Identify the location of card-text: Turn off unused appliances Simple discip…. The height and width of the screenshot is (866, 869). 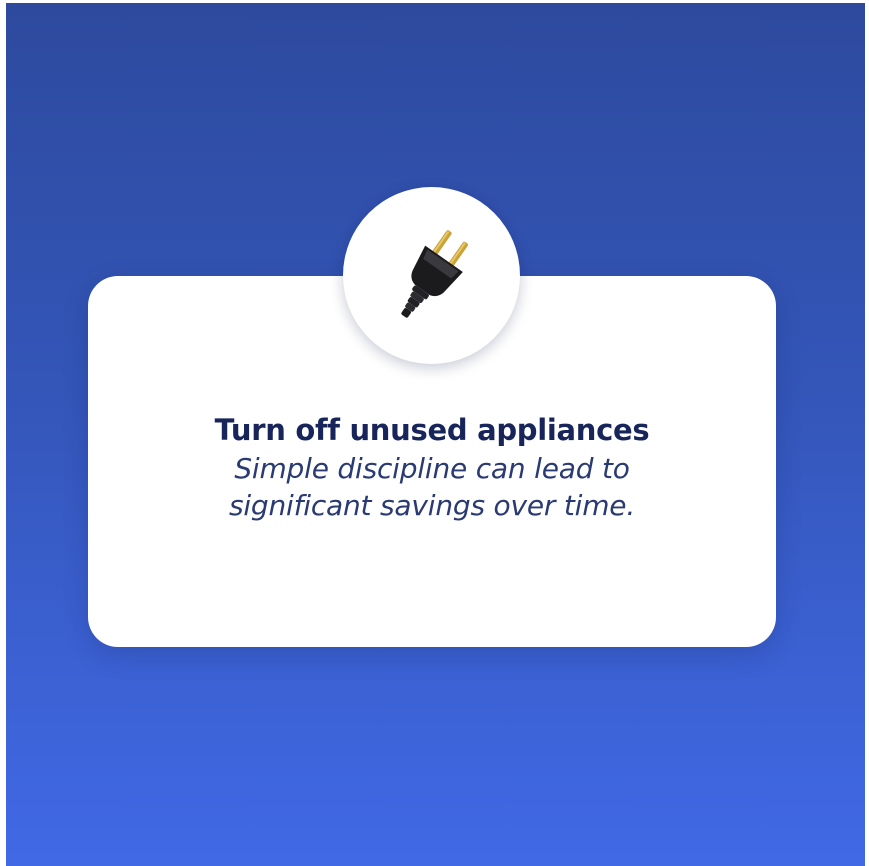
(432, 467).